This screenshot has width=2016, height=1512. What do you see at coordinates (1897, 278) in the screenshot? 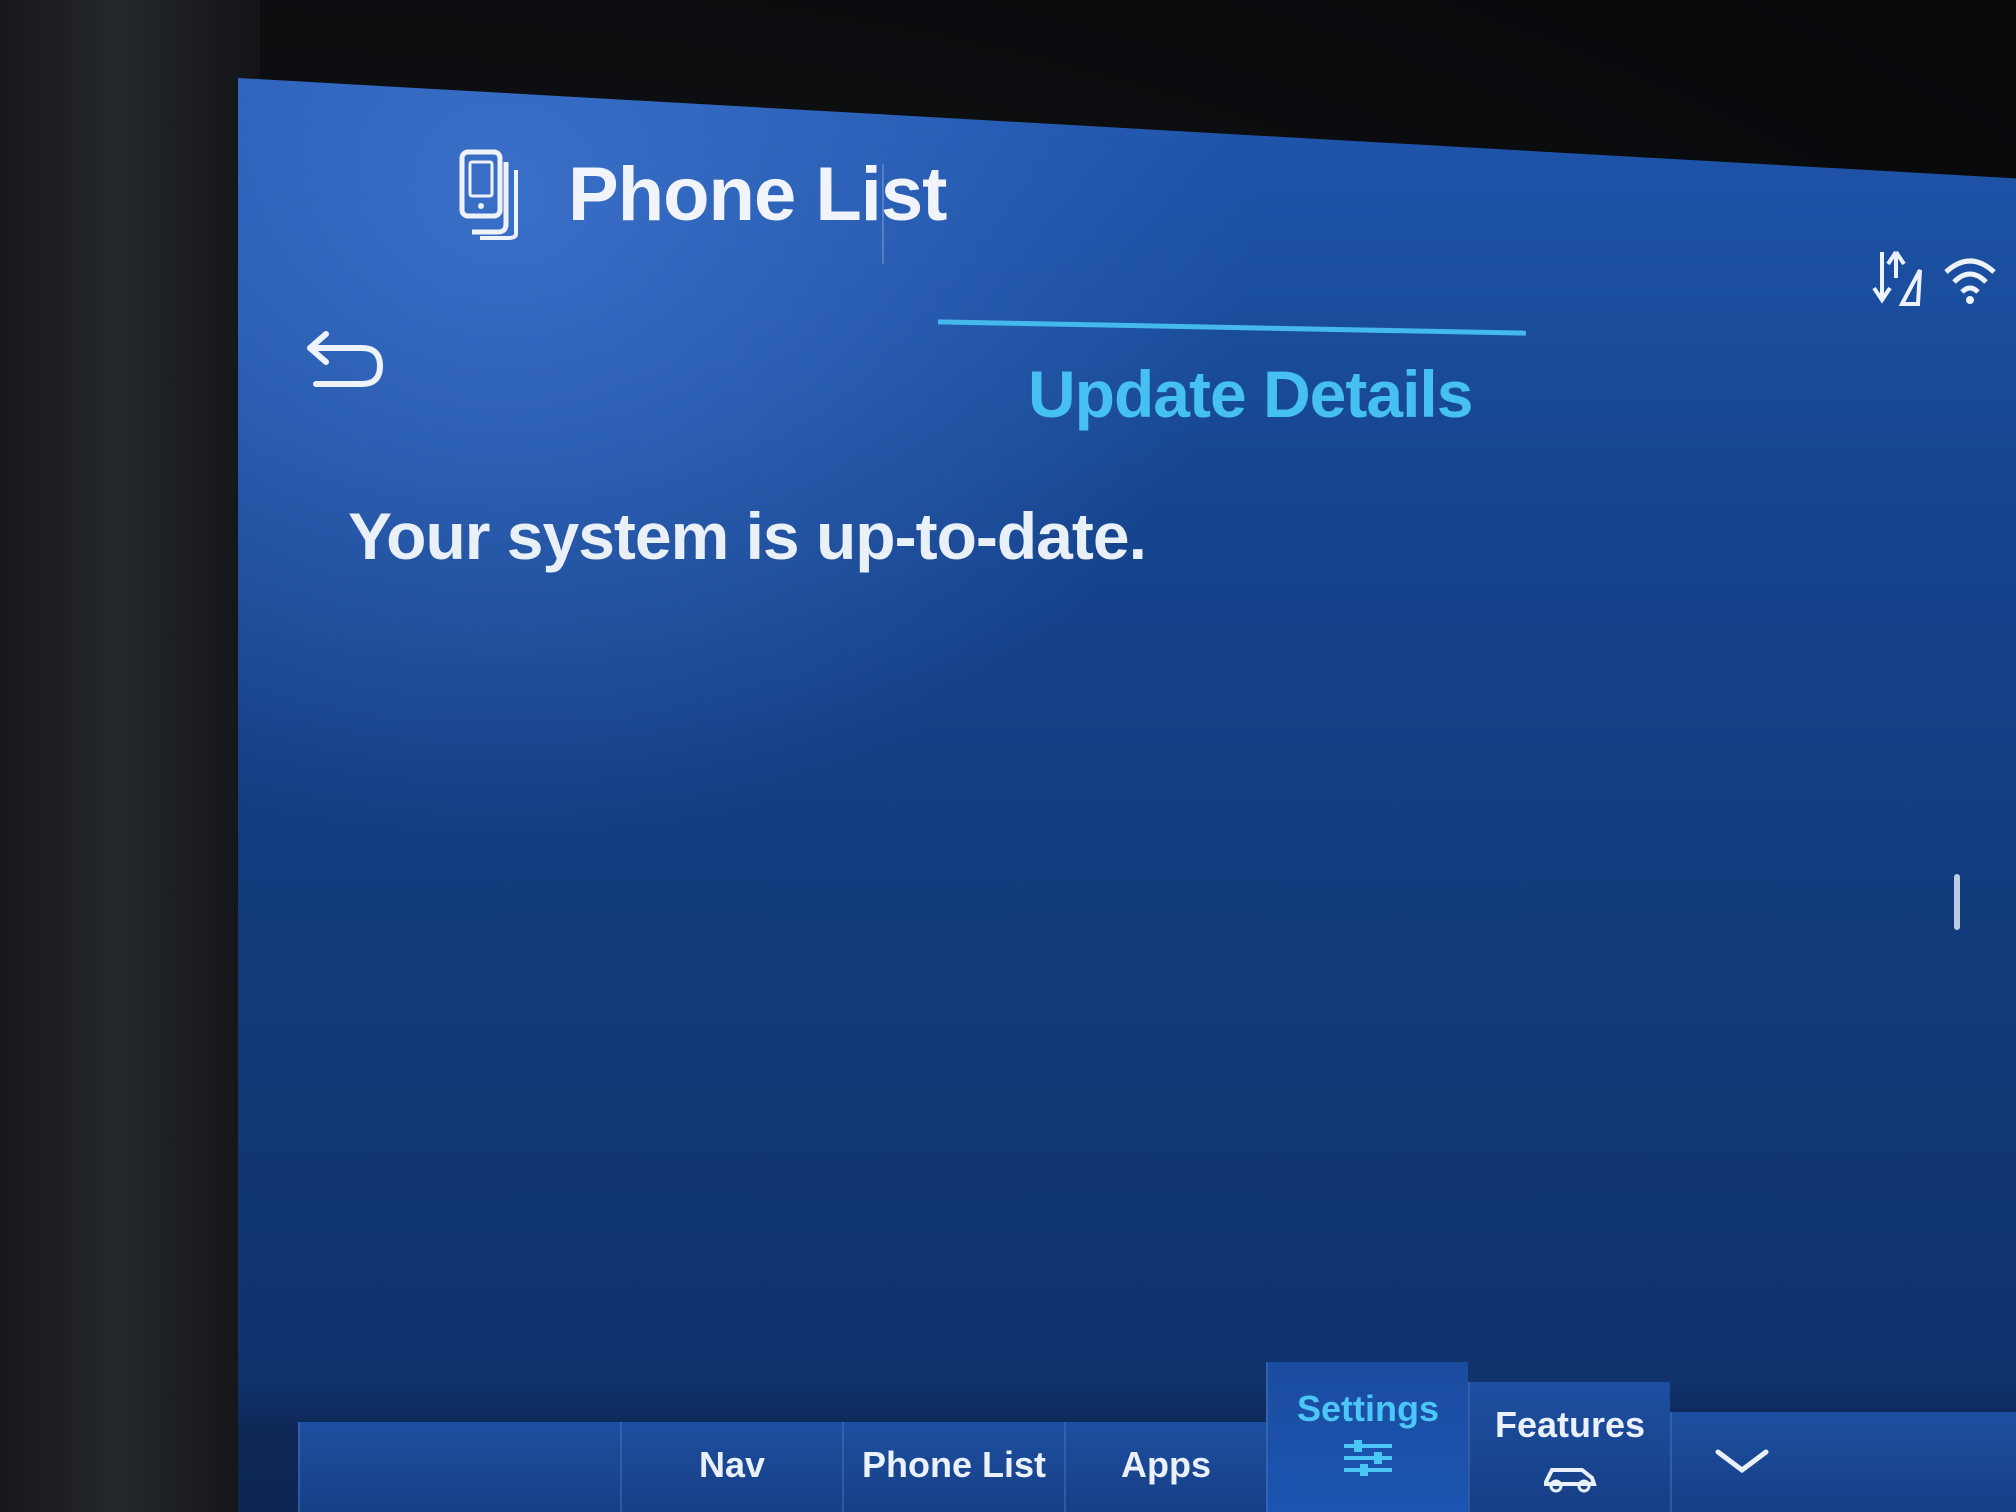
I see `gps-signal-icon` at bounding box center [1897, 278].